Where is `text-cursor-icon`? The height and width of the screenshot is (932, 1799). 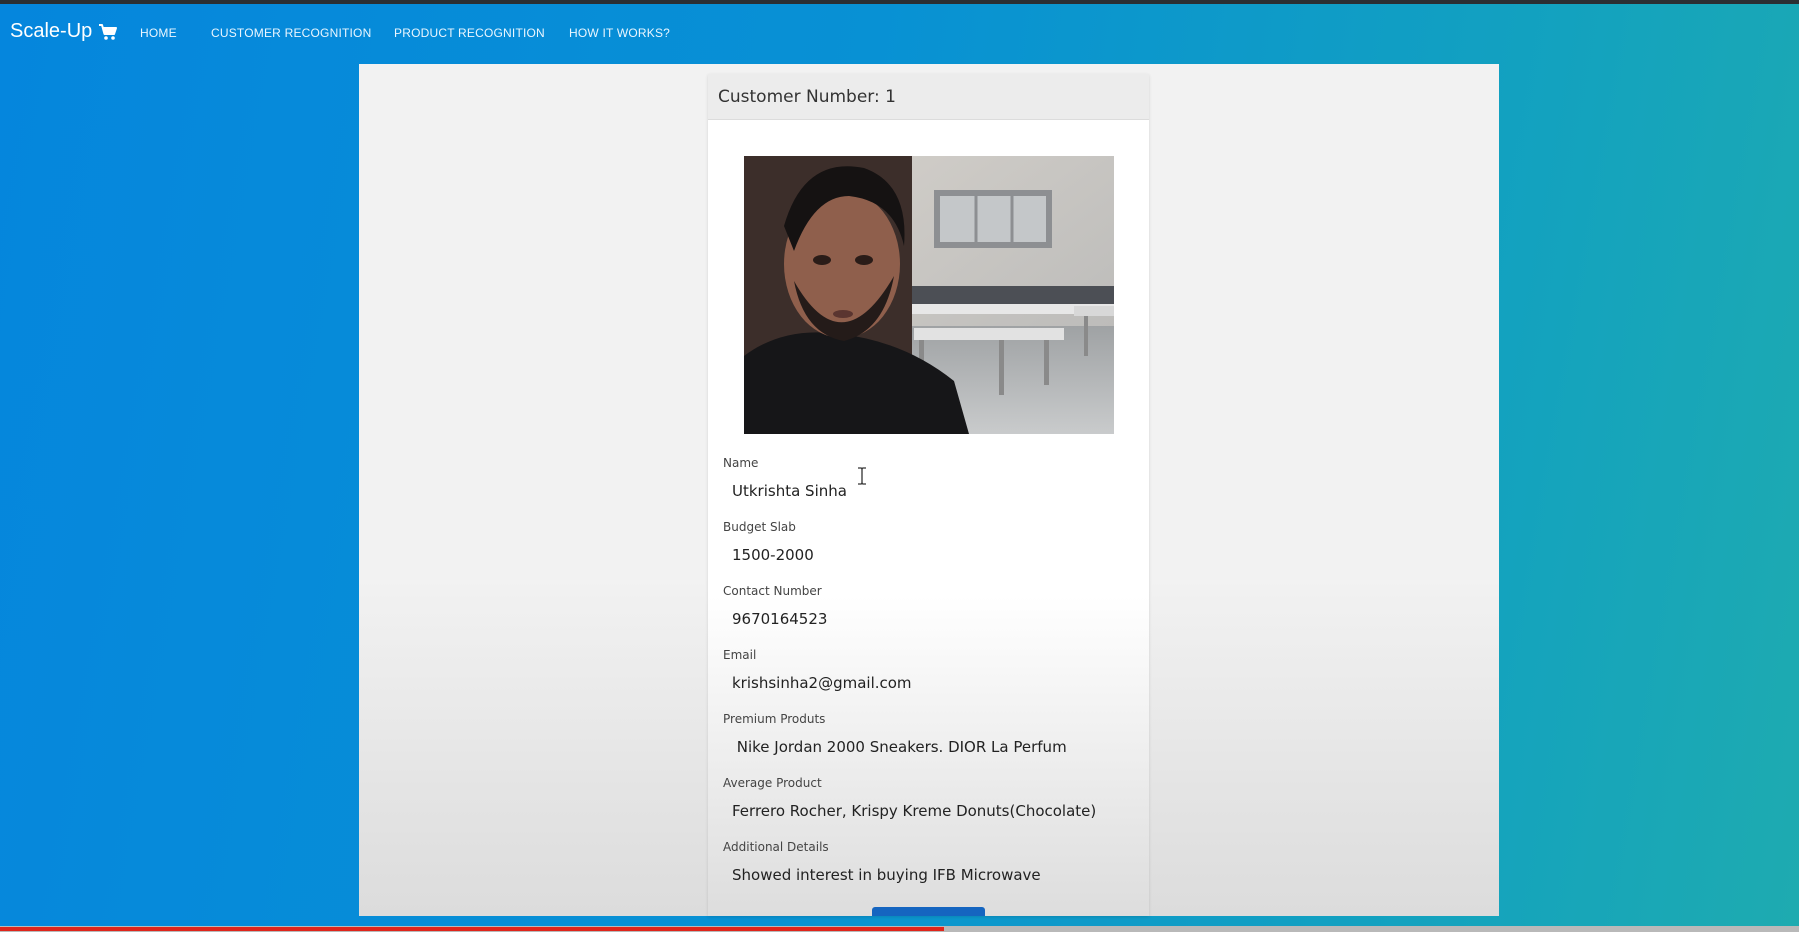
text-cursor-icon is located at coordinates (862, 478).